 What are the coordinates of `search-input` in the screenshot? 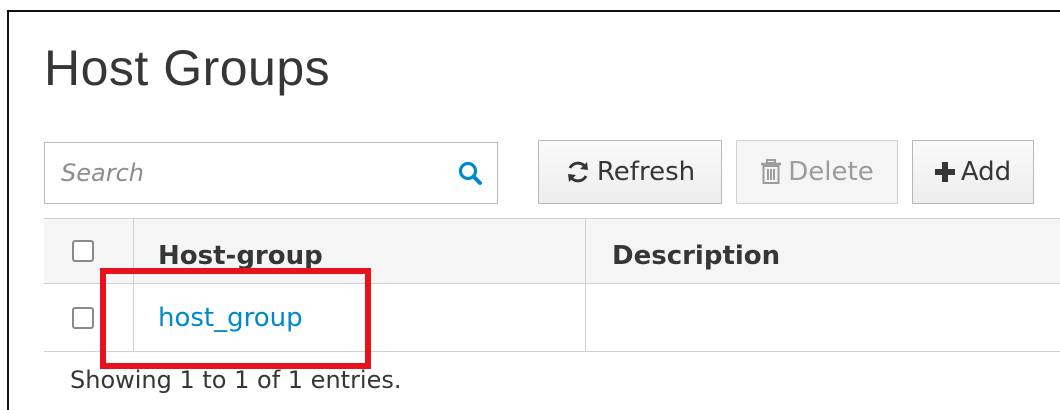 It's located at (244, 173).